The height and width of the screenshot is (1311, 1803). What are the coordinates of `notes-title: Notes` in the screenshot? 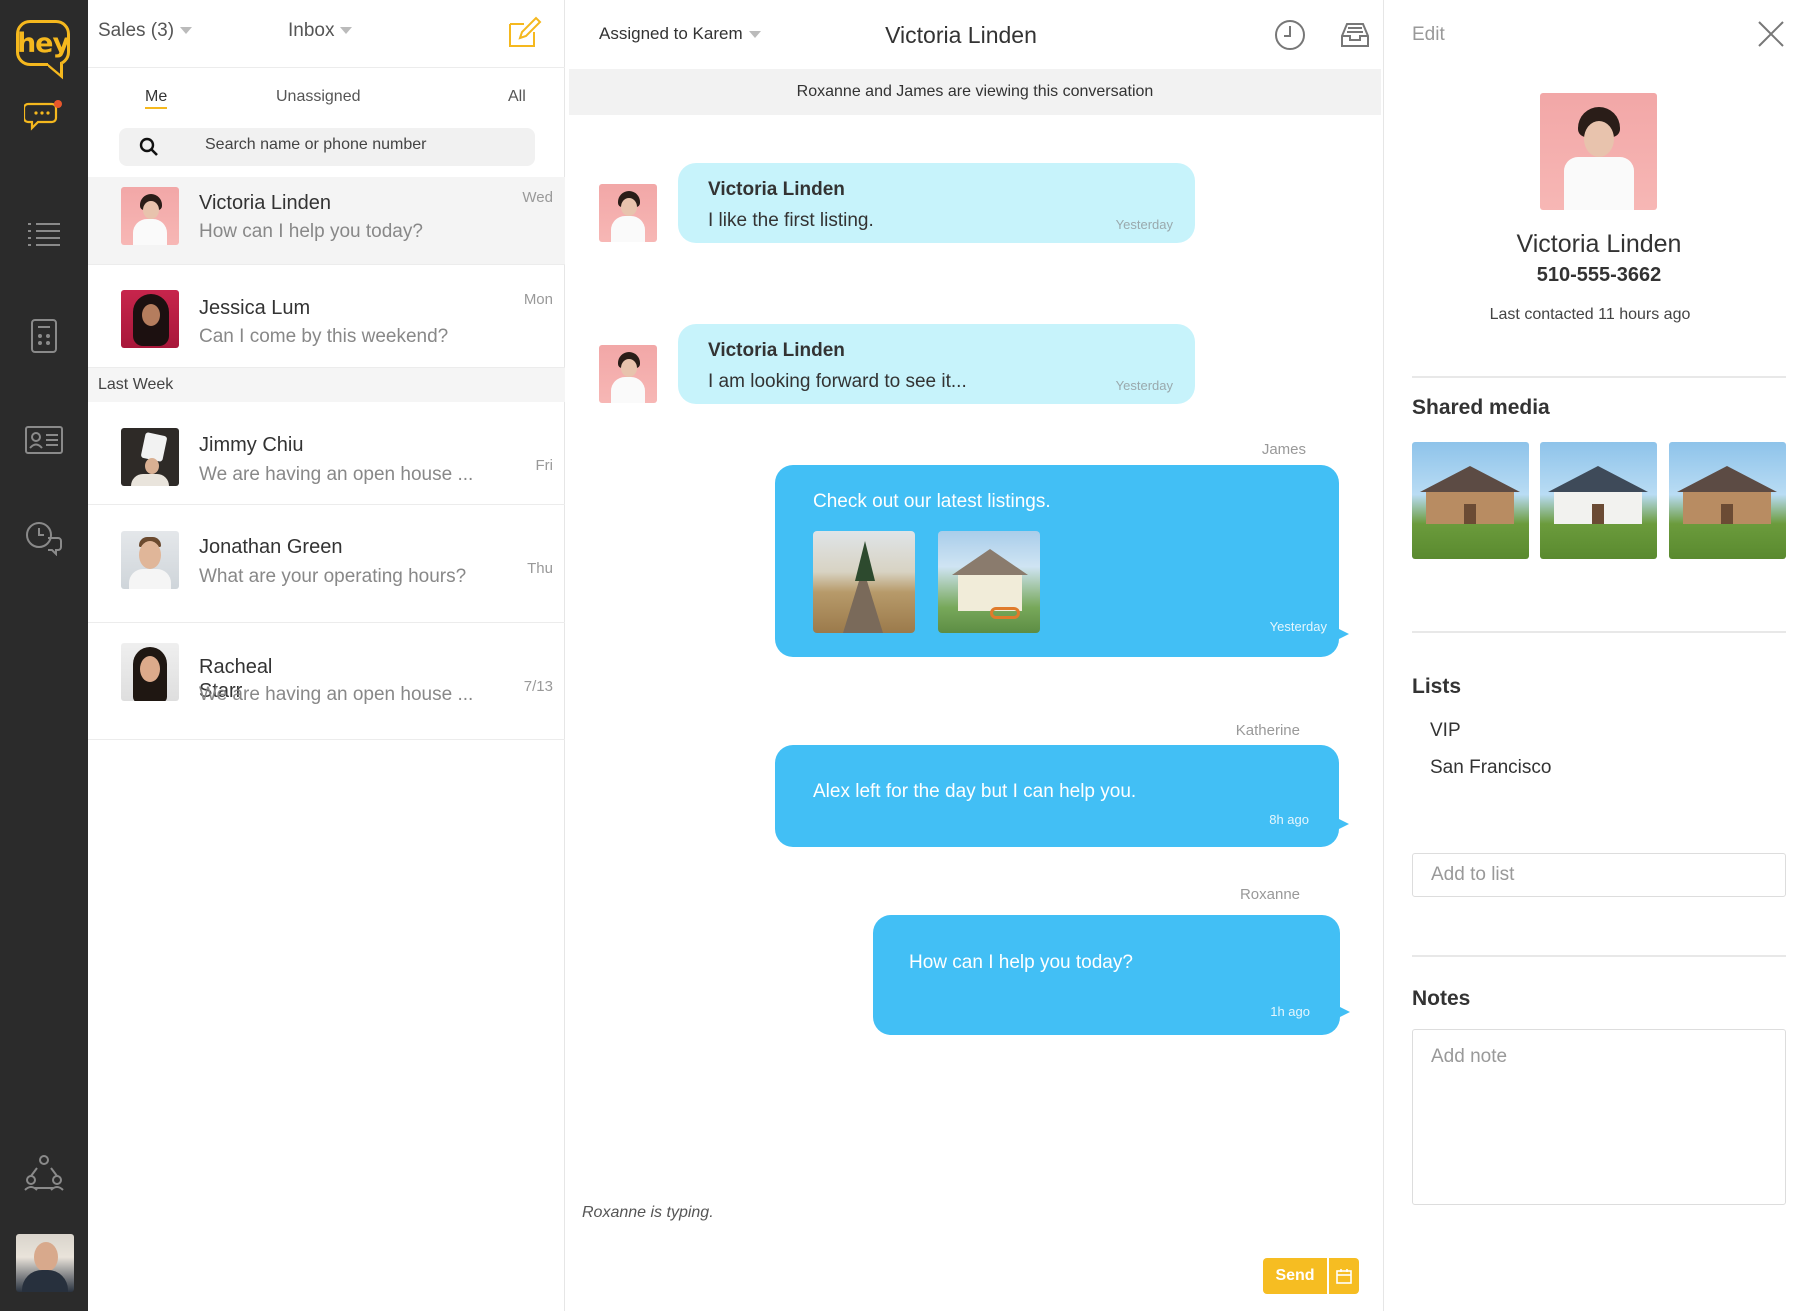 It's located at (1441, 998).